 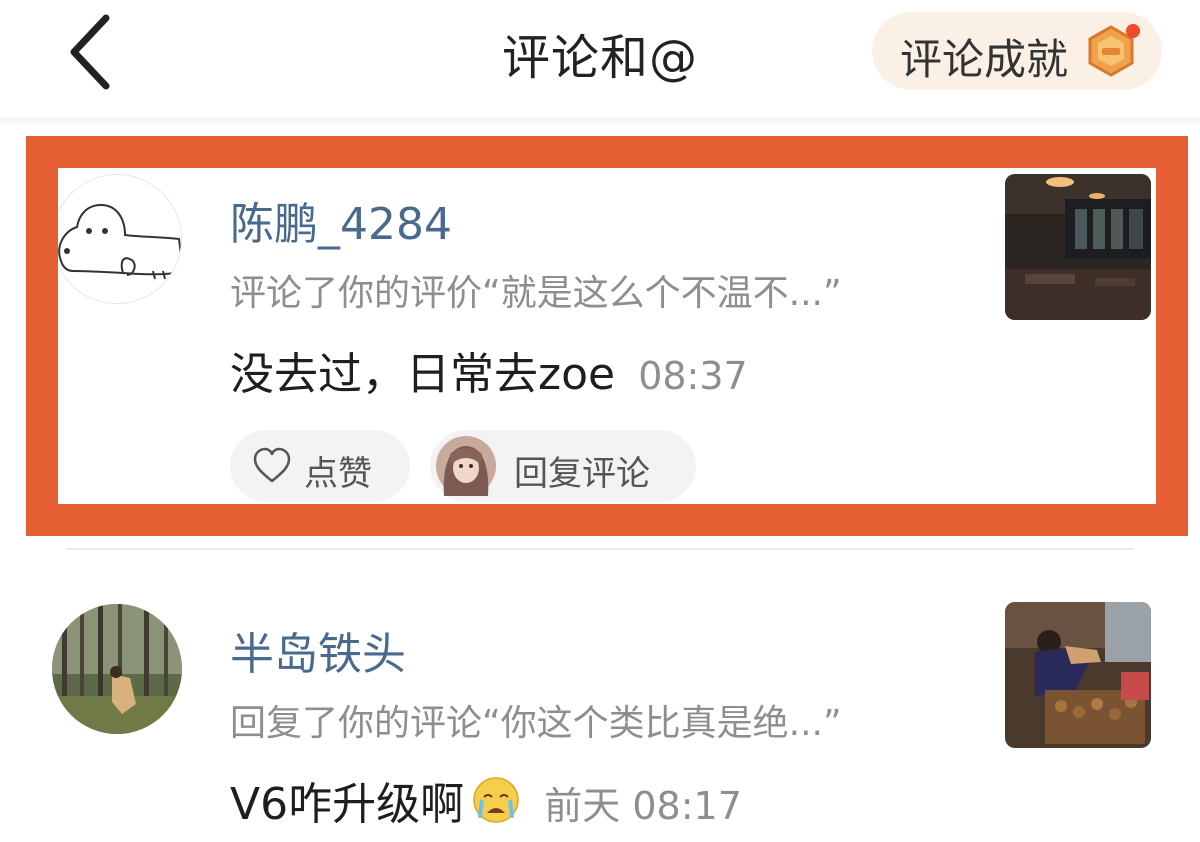 I want to click on like-button: 点赞, so click(x=320, y=466).